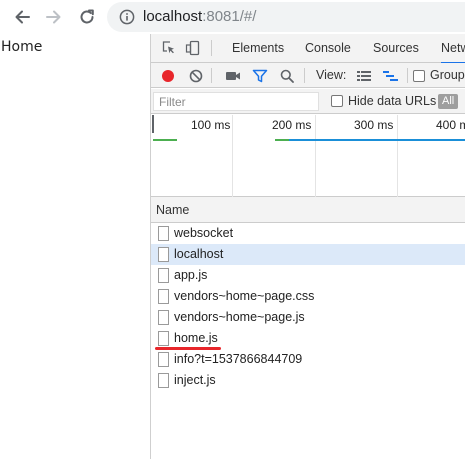 The width and height of the screenshot is (465, 459). Describe the element at coordinates (308, 317) in the screenshot. I see `request-row: vendors~home~page.js` at that location.